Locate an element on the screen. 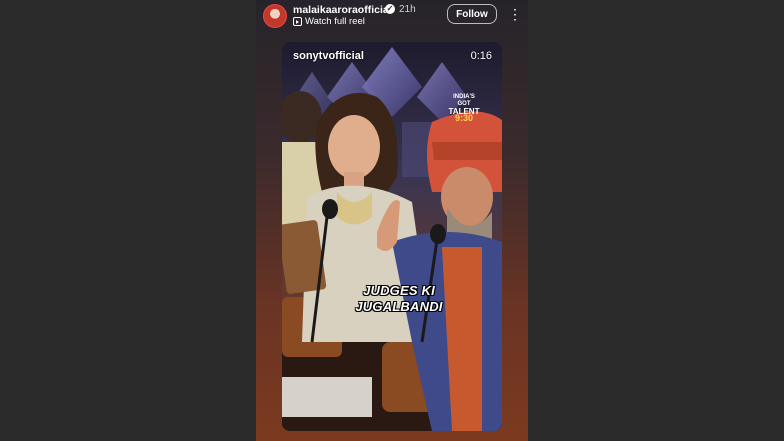 This screenshot has height=441, width=784. story-timestamp: 21h is located at coordinates (407, 9).